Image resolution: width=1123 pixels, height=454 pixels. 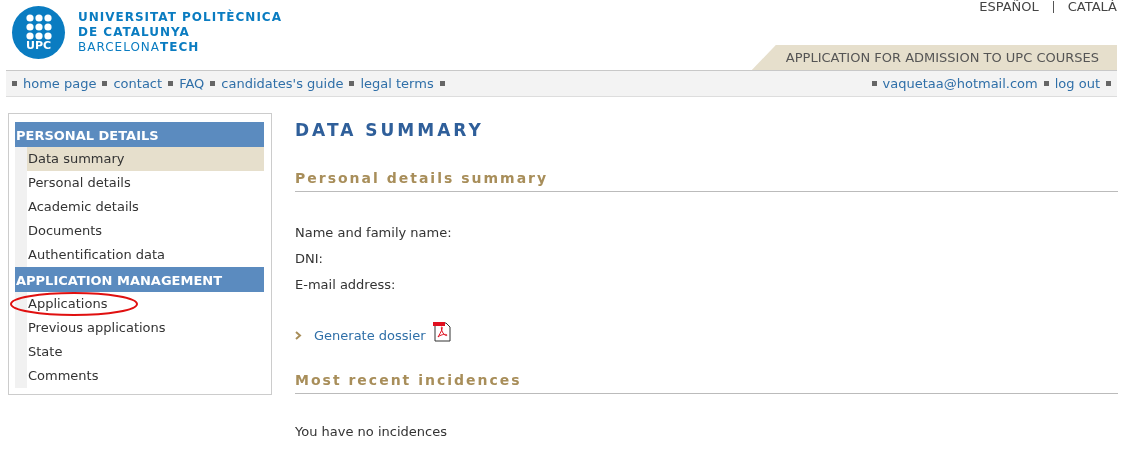 I want to click on section-heading: Personal details summary, so click(x=706, y=180).